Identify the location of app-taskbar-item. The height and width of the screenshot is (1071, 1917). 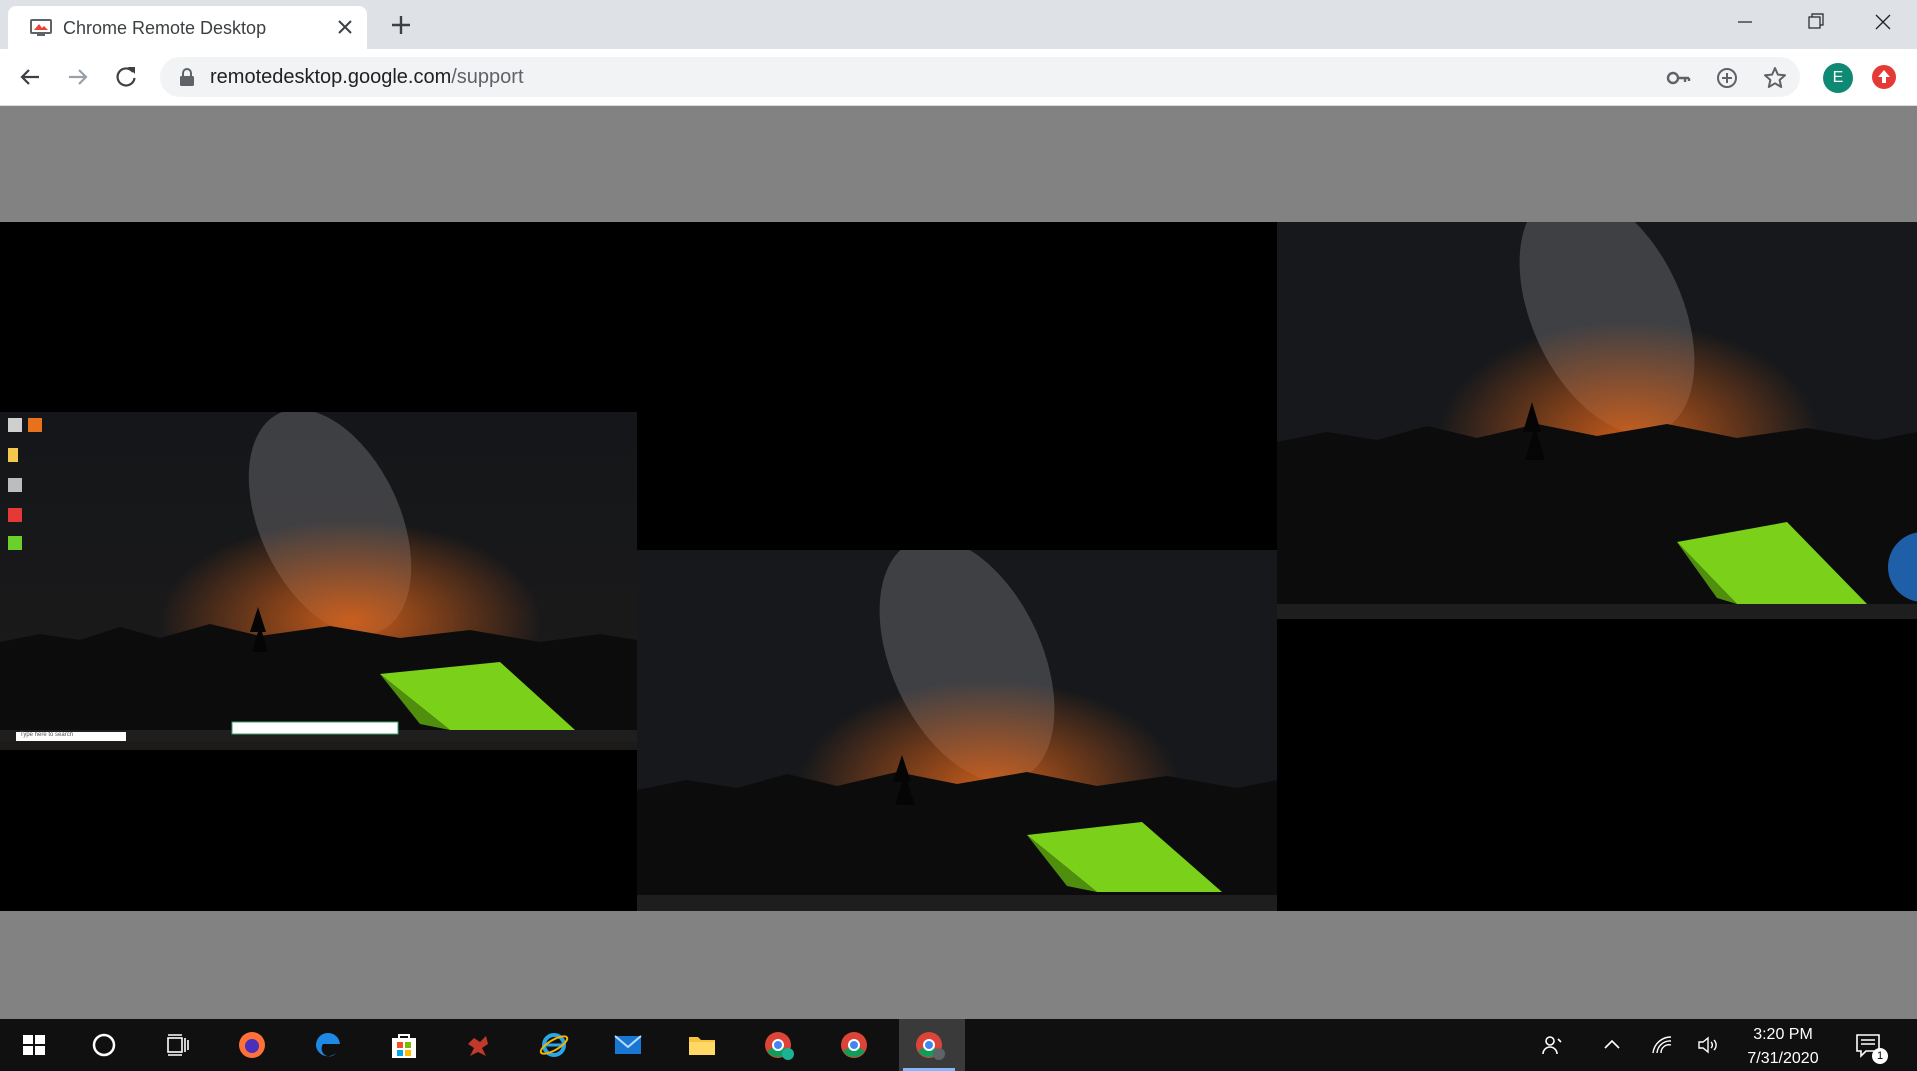
(478, 1045).